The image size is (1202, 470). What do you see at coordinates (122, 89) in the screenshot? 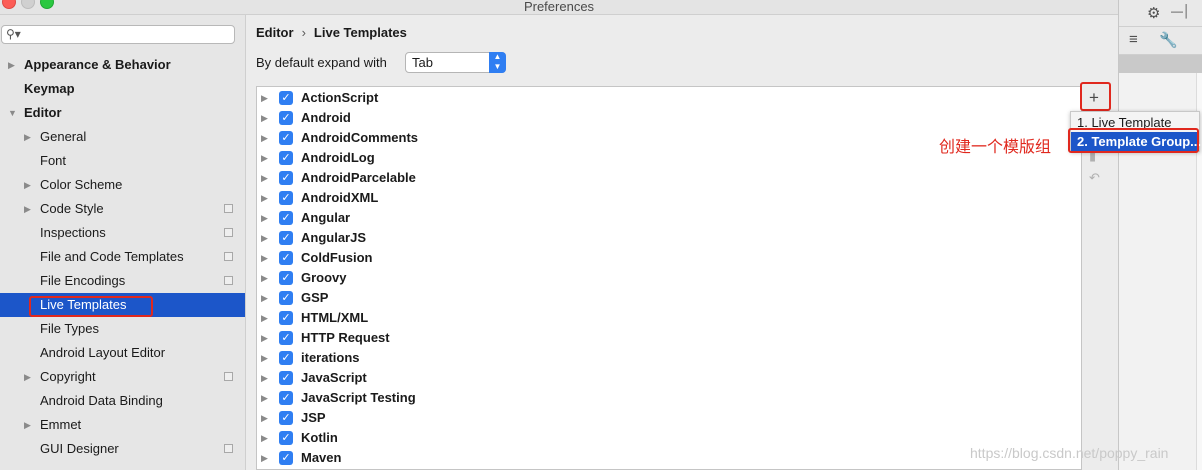
I see `sidebar-item: Keymap` at bounding box center [122, 89].